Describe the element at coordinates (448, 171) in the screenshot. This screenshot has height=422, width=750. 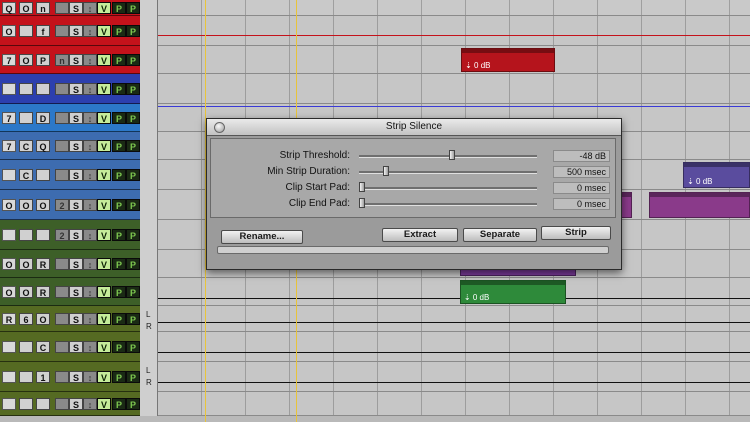
I see `min-strip-duration-slider` at that location.